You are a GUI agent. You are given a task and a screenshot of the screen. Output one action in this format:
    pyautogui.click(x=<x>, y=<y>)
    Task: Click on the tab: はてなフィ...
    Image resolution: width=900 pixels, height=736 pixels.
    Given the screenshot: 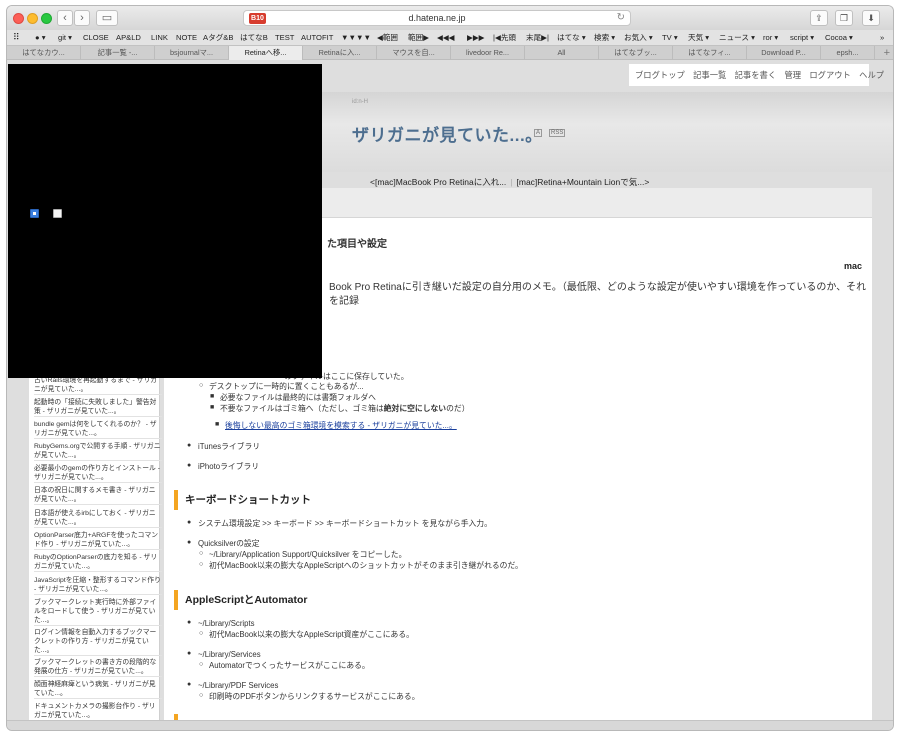 What is the action you would take?
    pyautogui.click(x=710, y=53)
    